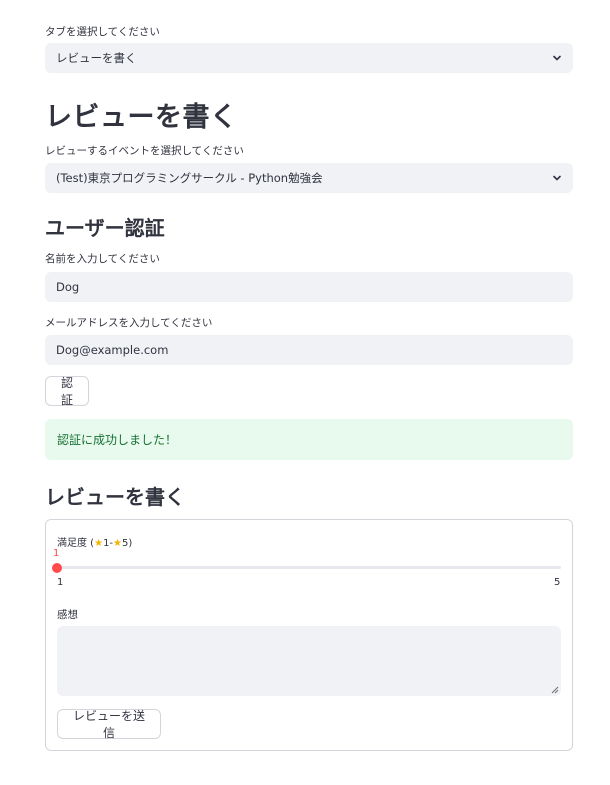 This screenshot has width=610, height=785. Describe the element at coordinates (57, 568) in the screenshot. I see `rating-slider-thumb` at that location.